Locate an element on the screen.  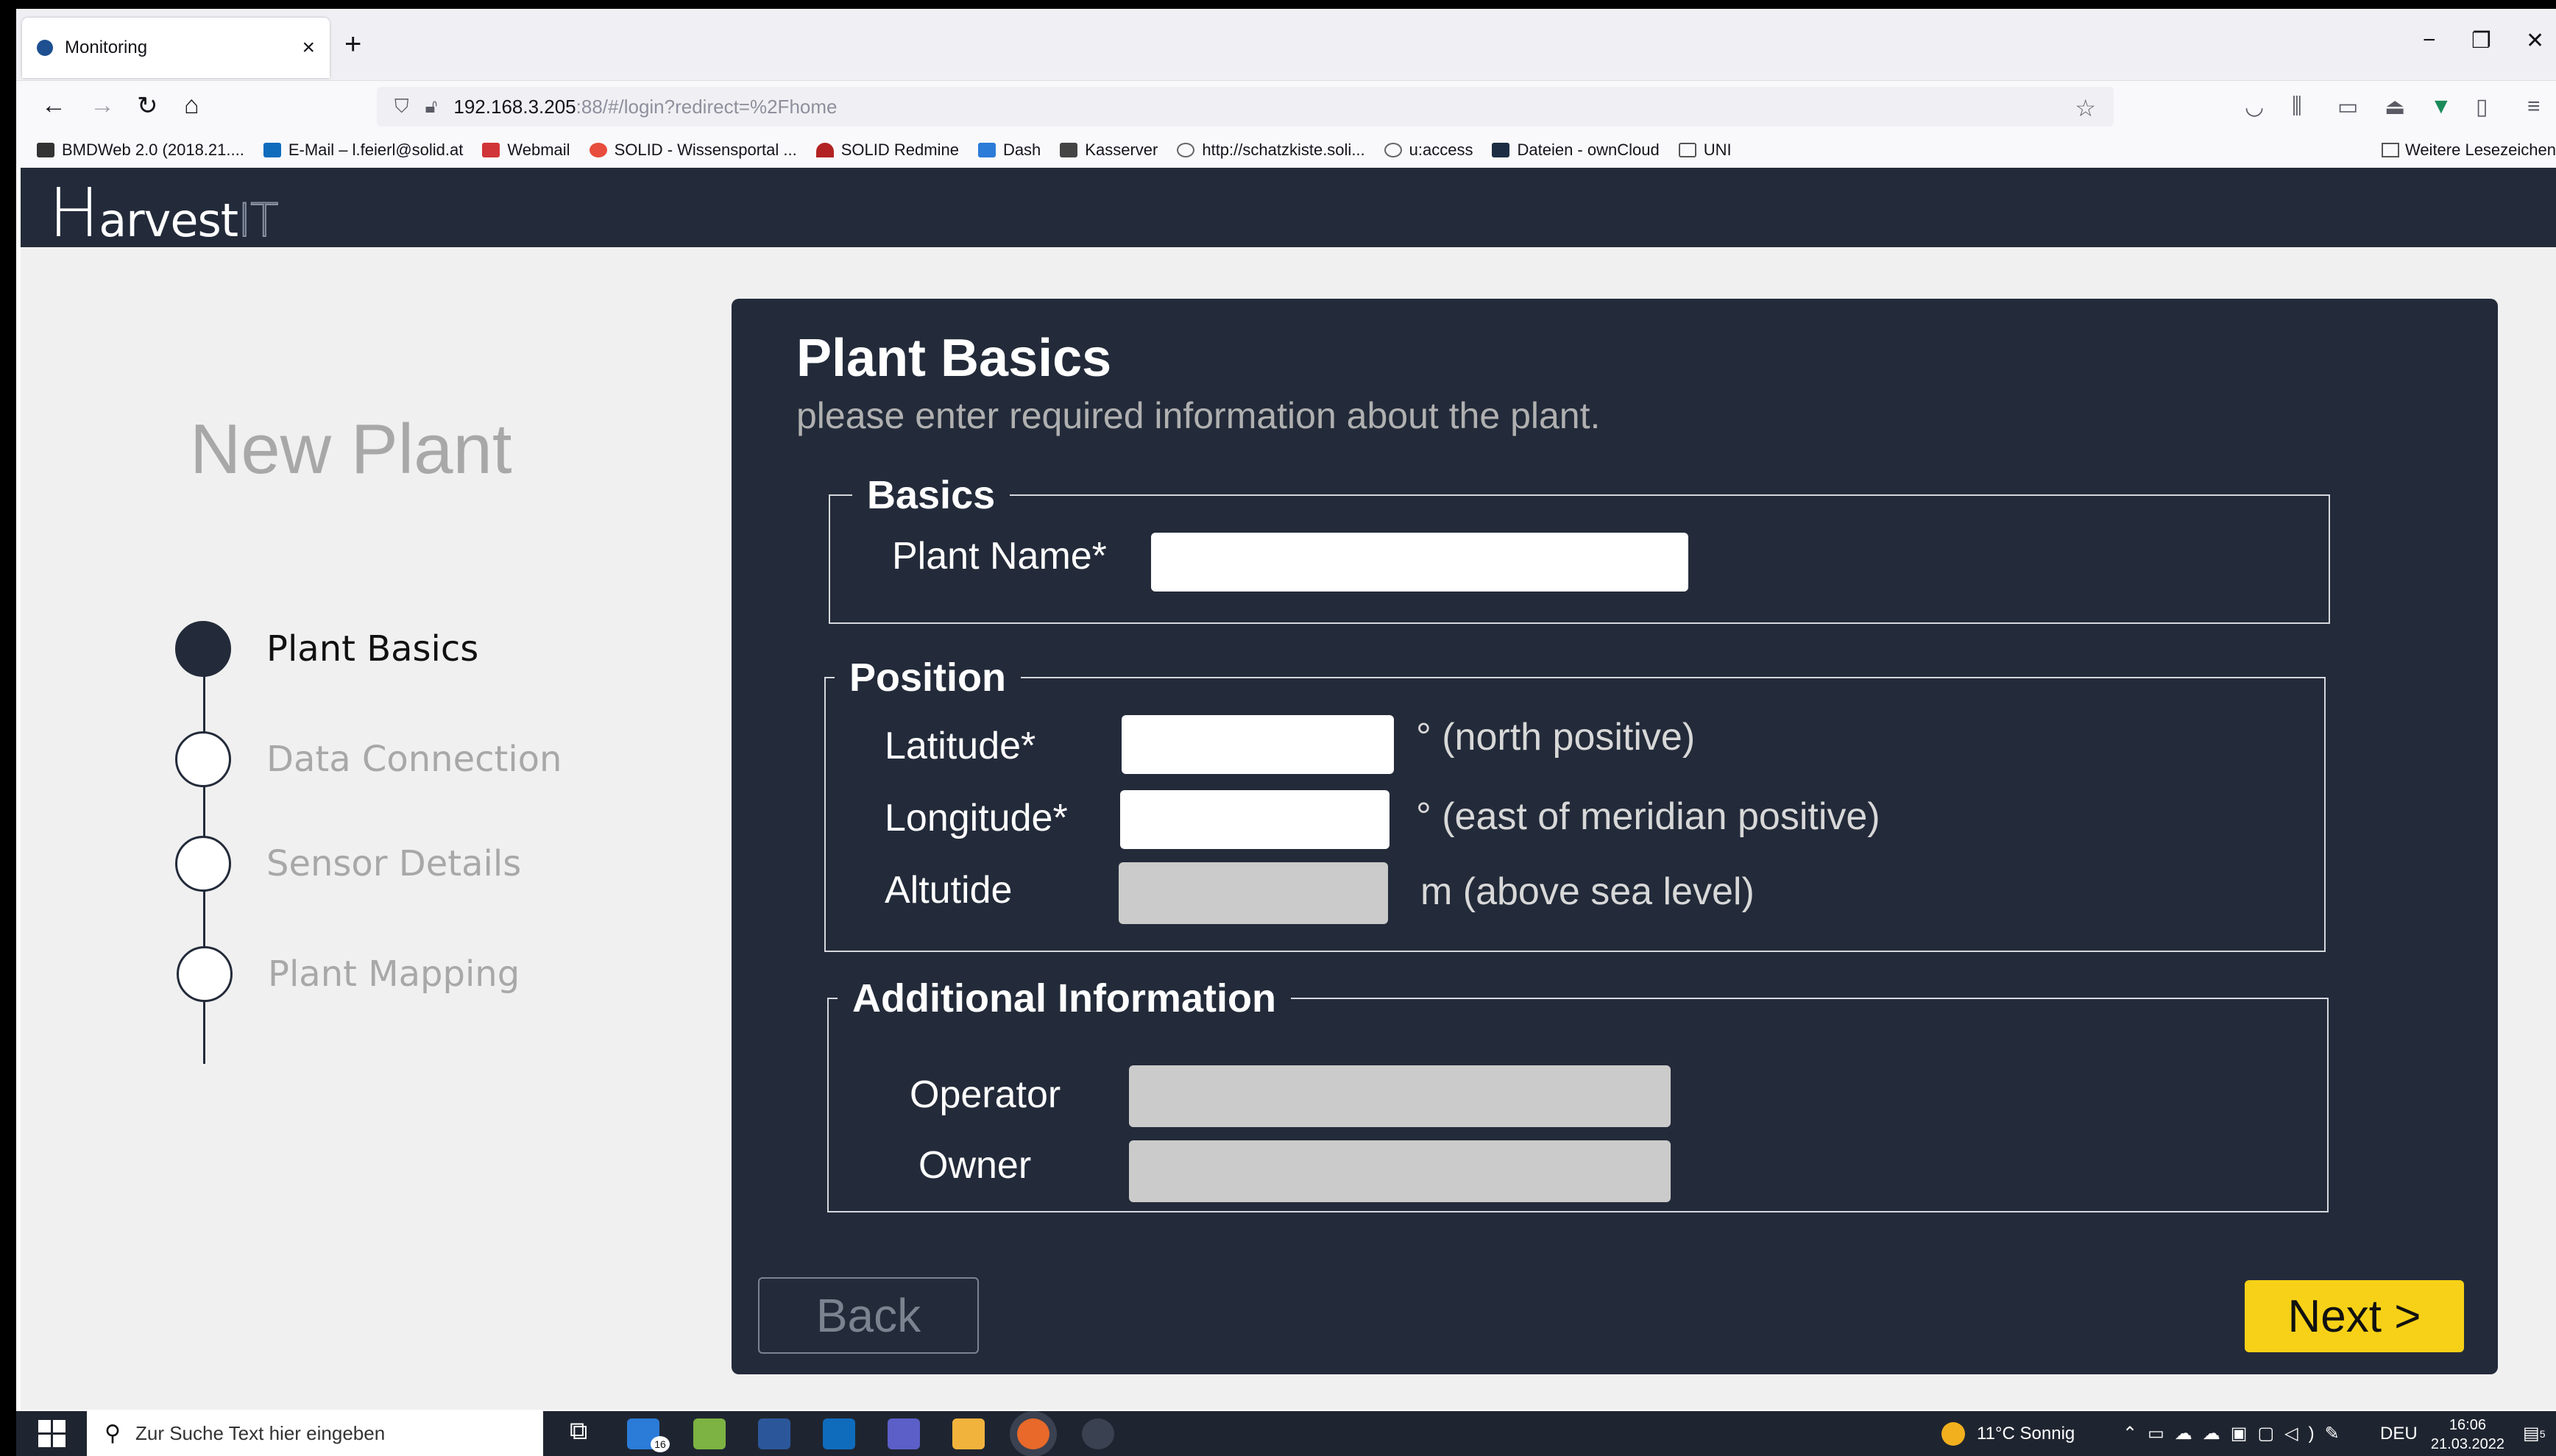
longitude-unit: ° (east of meridian positive) is located at coordinates (1648, 817).